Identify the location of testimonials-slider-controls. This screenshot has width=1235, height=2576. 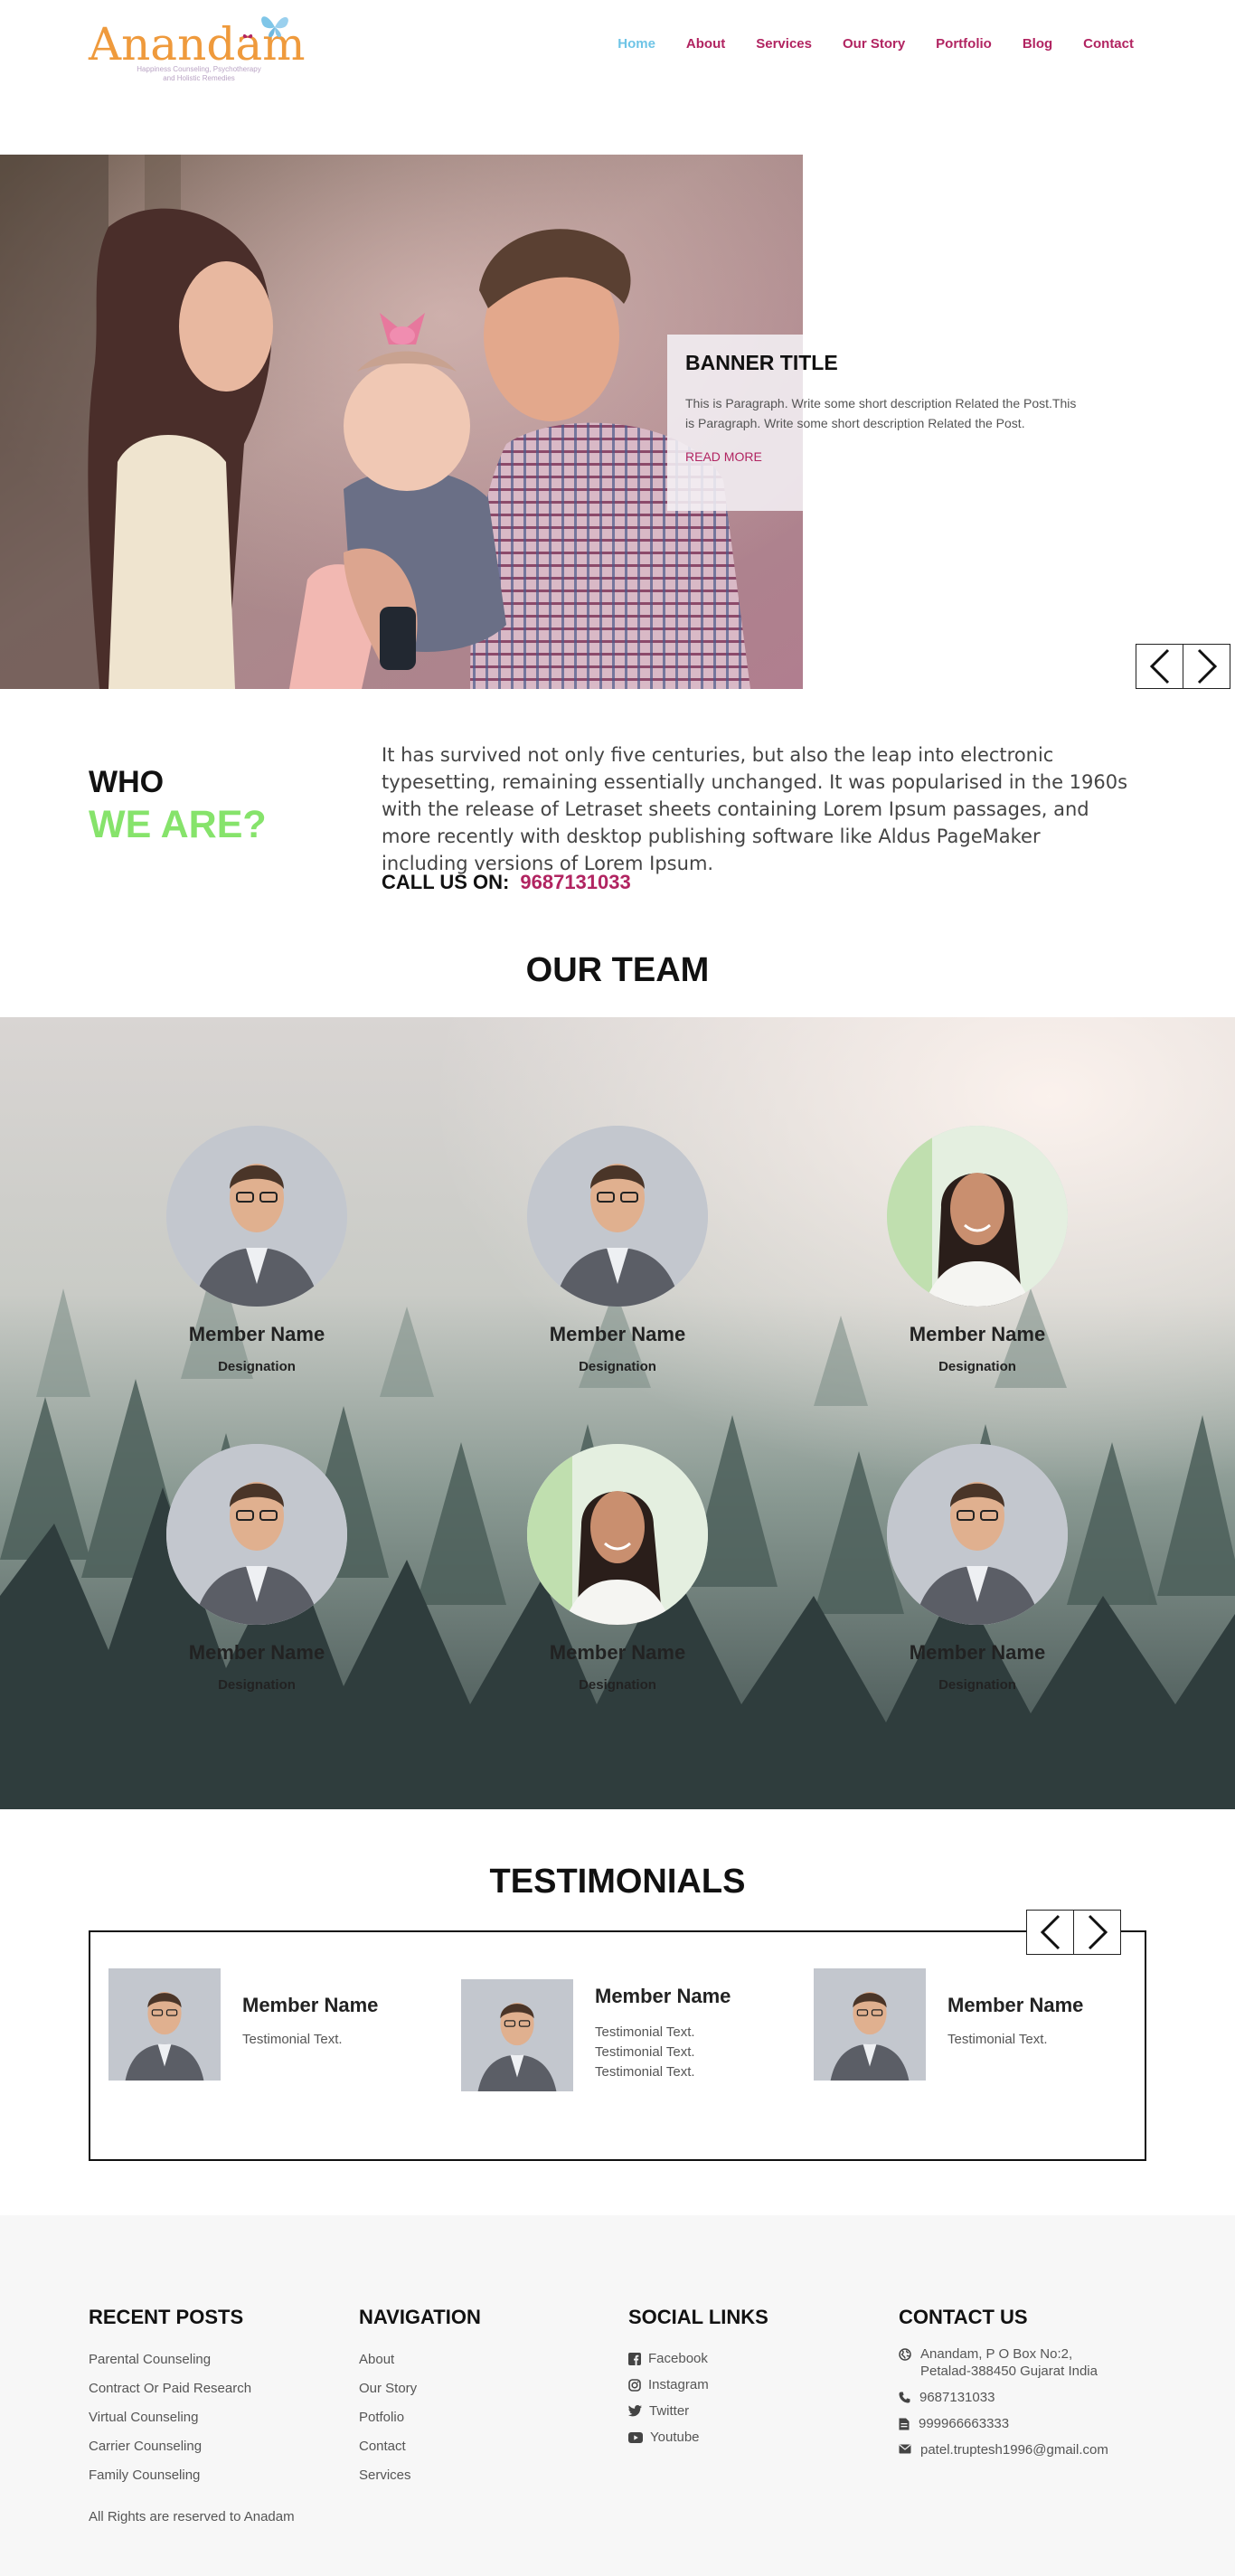
(1073, 1932).